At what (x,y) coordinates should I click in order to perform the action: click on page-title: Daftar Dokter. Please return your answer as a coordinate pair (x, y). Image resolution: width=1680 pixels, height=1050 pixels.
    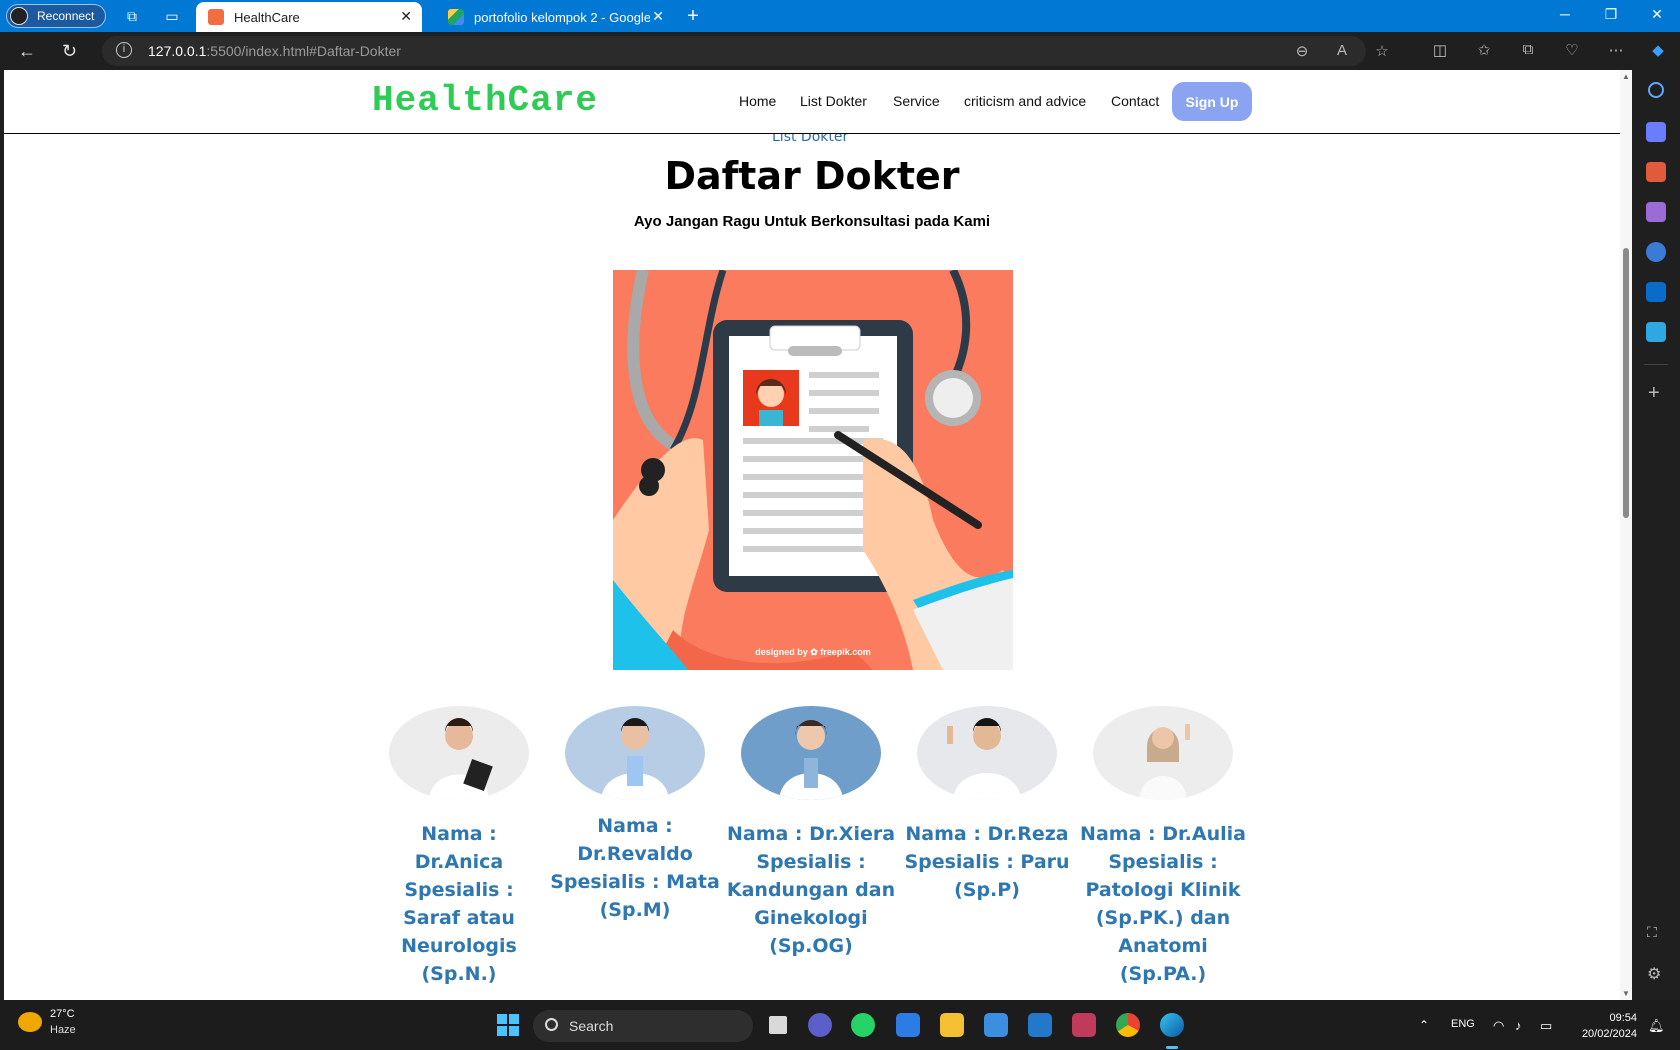
    Looking at the image, I should click on (812, 176).